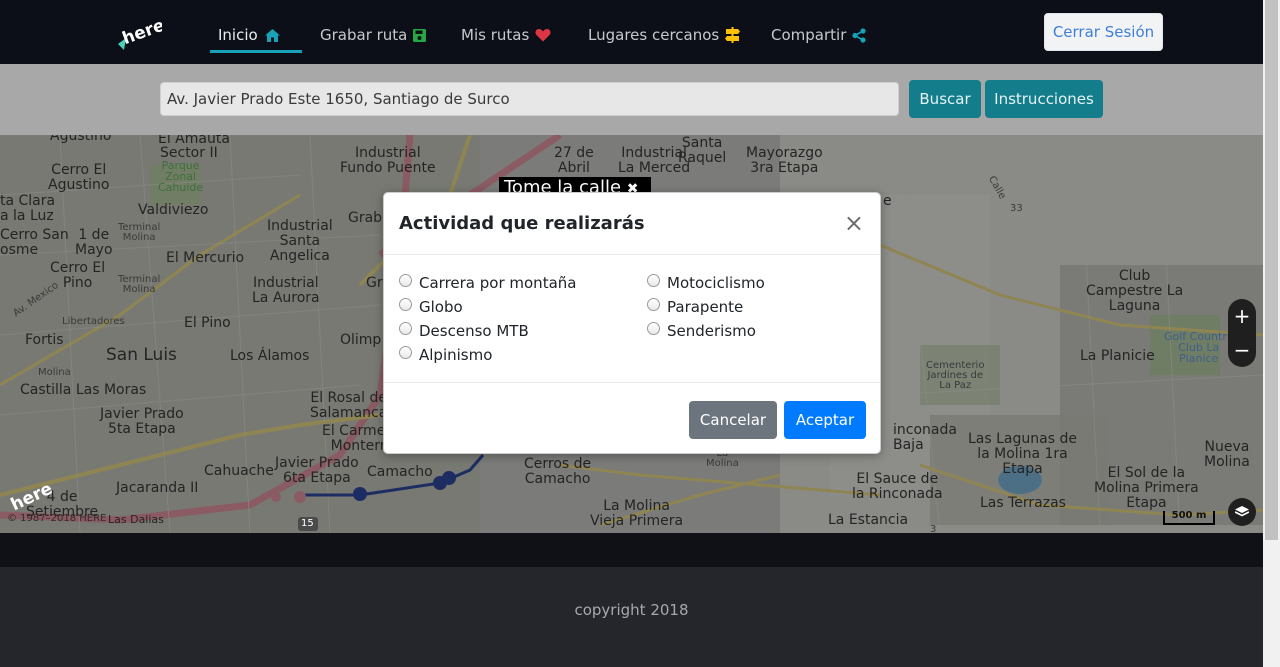 The height and width of the screenshot is (667, 1280). What do you see at coordinates (543, 35) in the screenshot?
I see `heart-icon` at bounding box center [543, 35].